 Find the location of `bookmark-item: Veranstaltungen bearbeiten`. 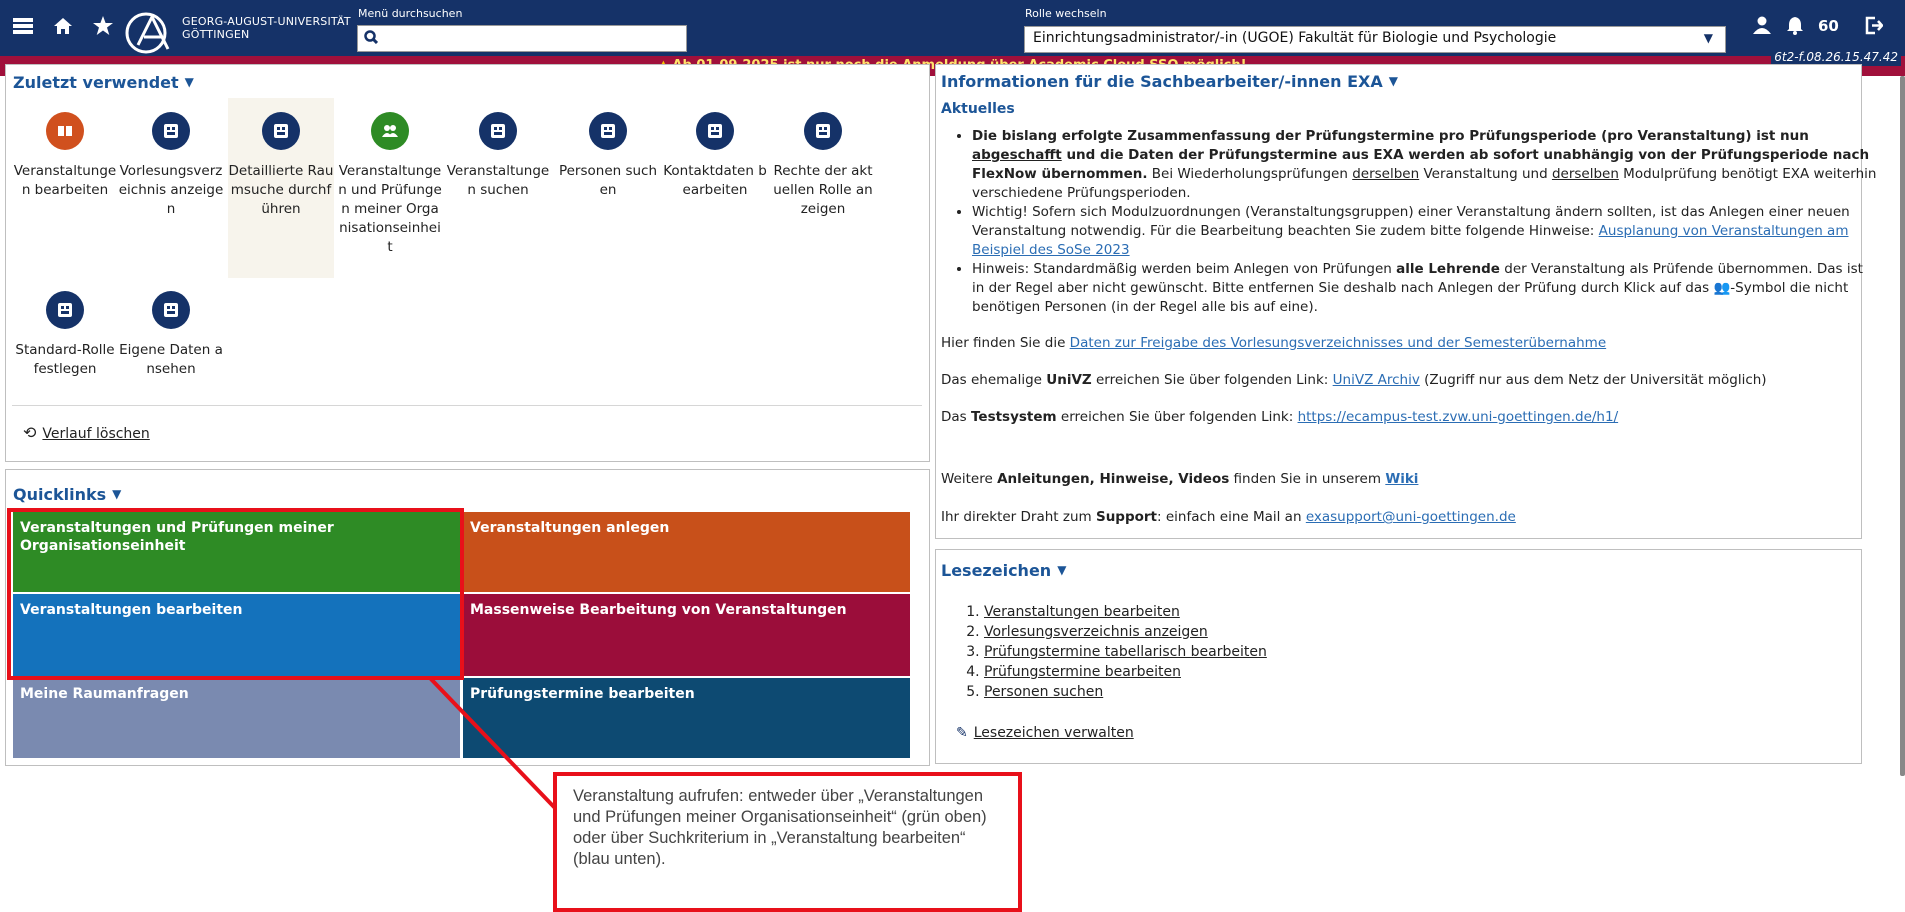

bookmark-item: Veranstaltungen bearbeiten is located at coordinates (1125, 612).